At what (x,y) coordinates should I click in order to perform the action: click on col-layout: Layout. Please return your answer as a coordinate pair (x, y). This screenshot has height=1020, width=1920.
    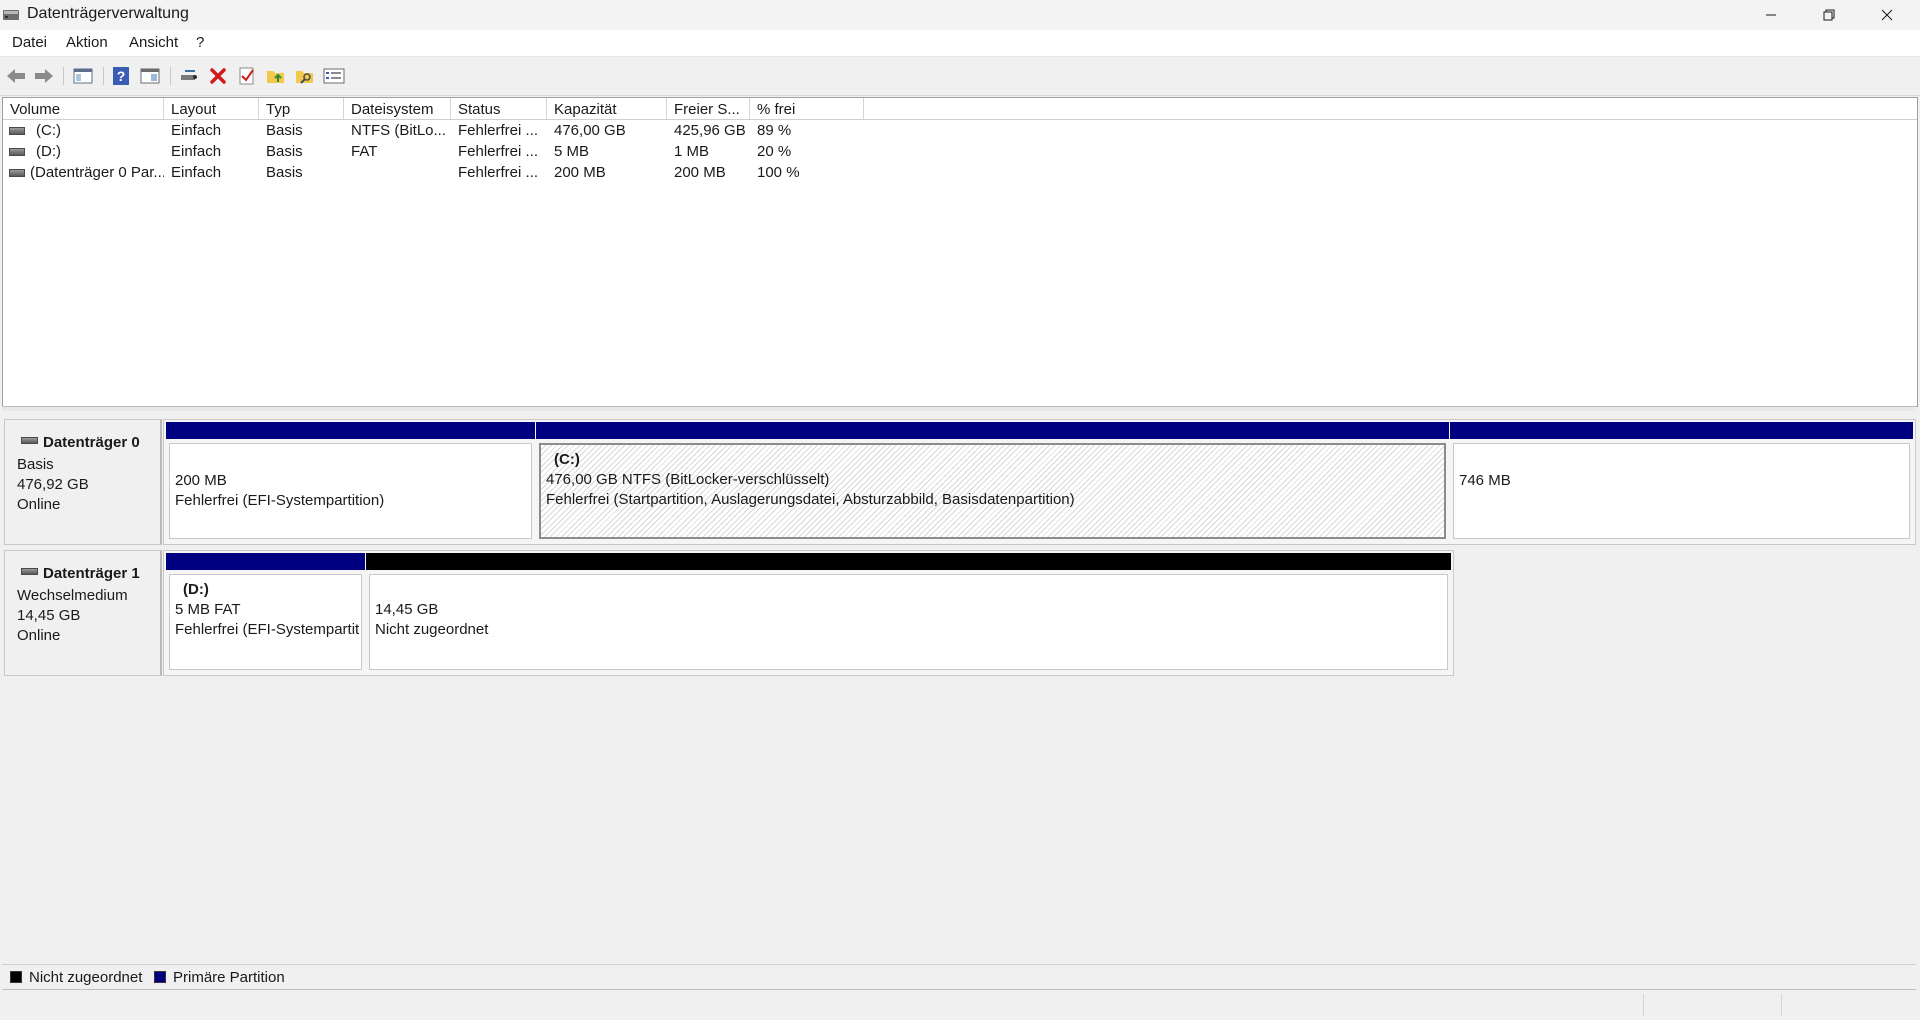
    Looking at the image, I should click on (211, 108).